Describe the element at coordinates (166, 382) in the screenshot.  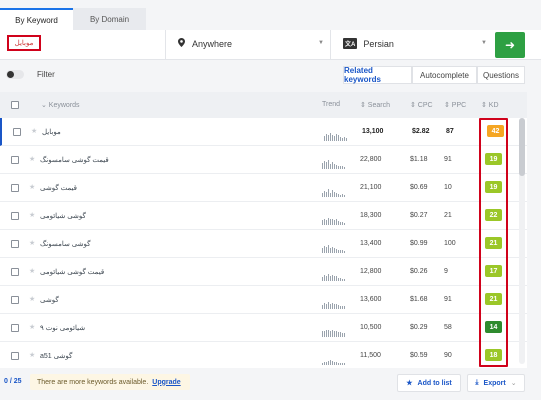
I see `upgrade-link: Upgrade` at that location.